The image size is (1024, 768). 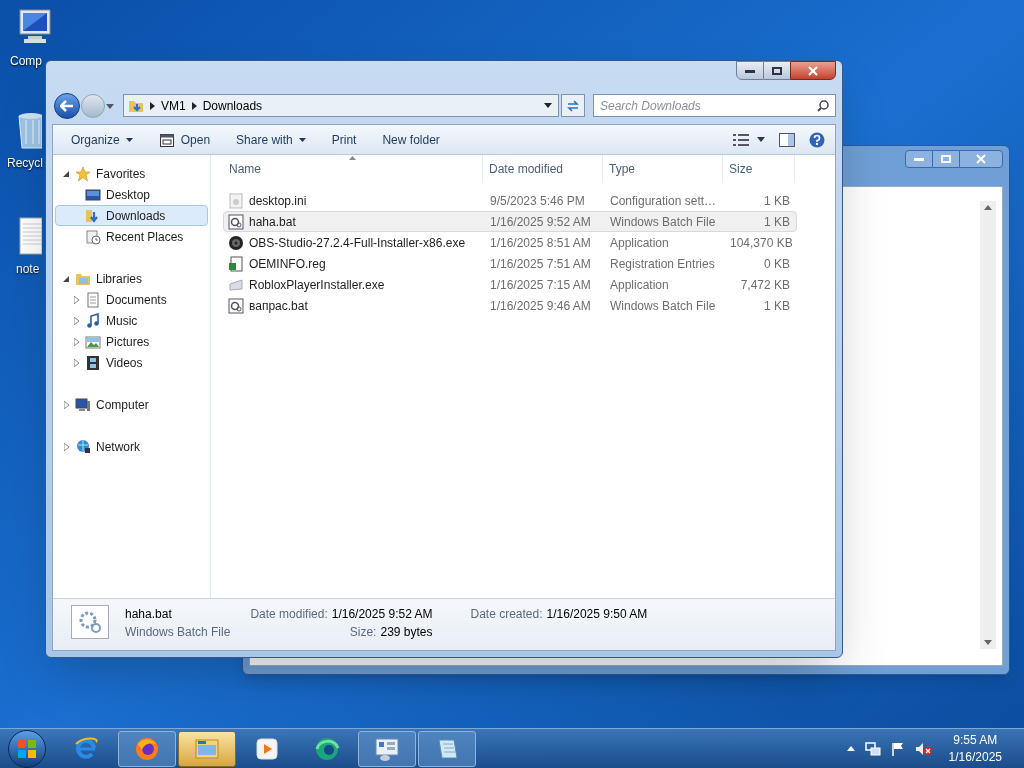 I want to click on nav-item: Videos, so click(x=131, y=362).